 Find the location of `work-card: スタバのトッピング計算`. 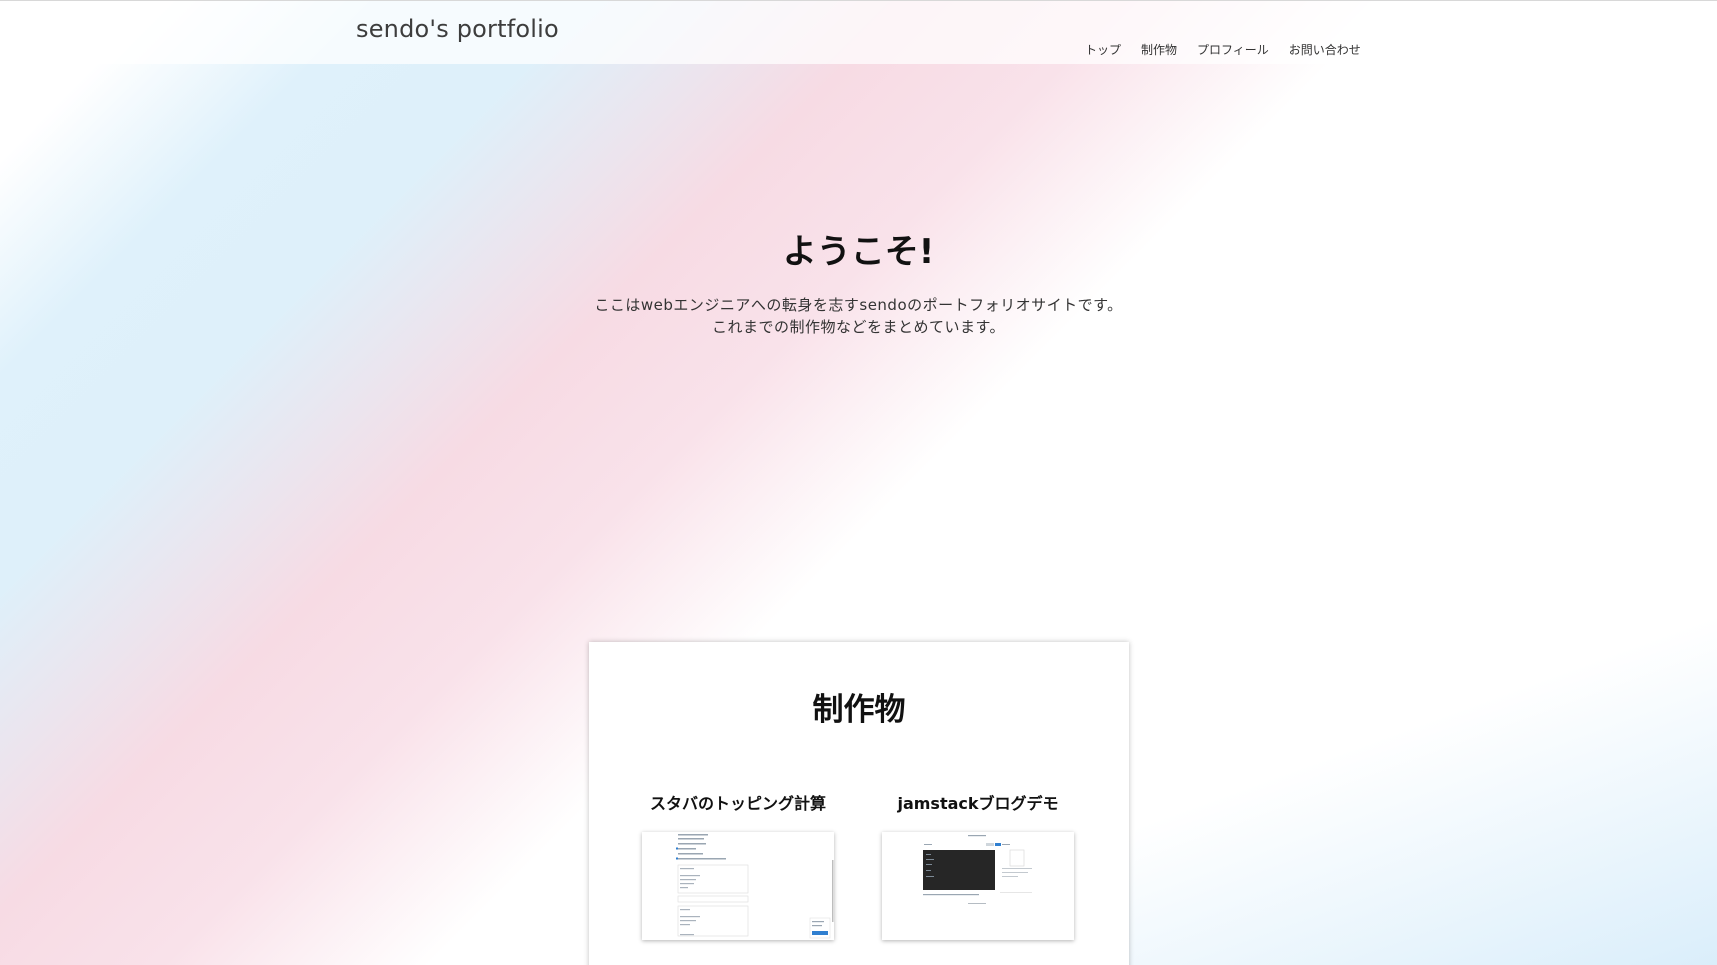

work-card: スタバのトッピング計算 is located at coordinates (738, 865).